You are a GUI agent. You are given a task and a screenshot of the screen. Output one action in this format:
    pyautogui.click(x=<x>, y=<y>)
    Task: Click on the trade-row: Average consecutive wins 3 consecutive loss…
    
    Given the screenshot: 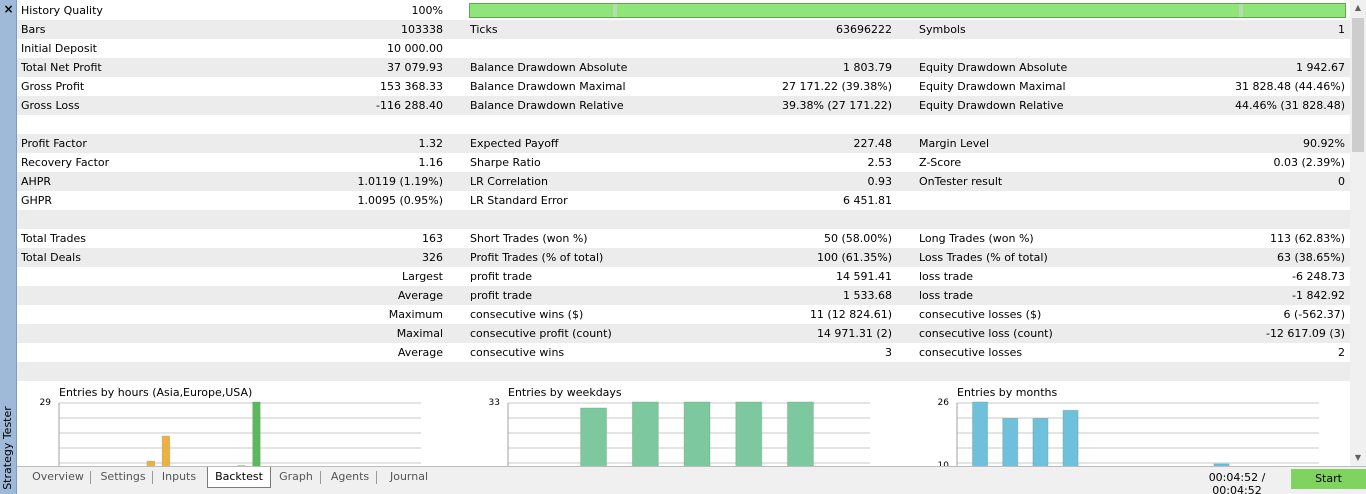 What is the action you would take?
    pyautogui.click(x=683, y=352)
    